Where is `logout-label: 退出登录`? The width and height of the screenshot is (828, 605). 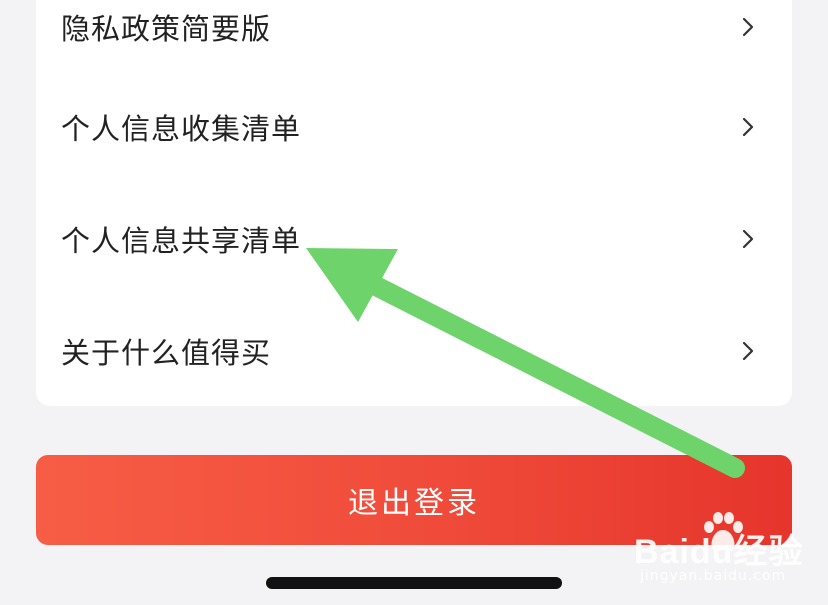 logout-label: 退出登录 is located at coordinates (414, 503).